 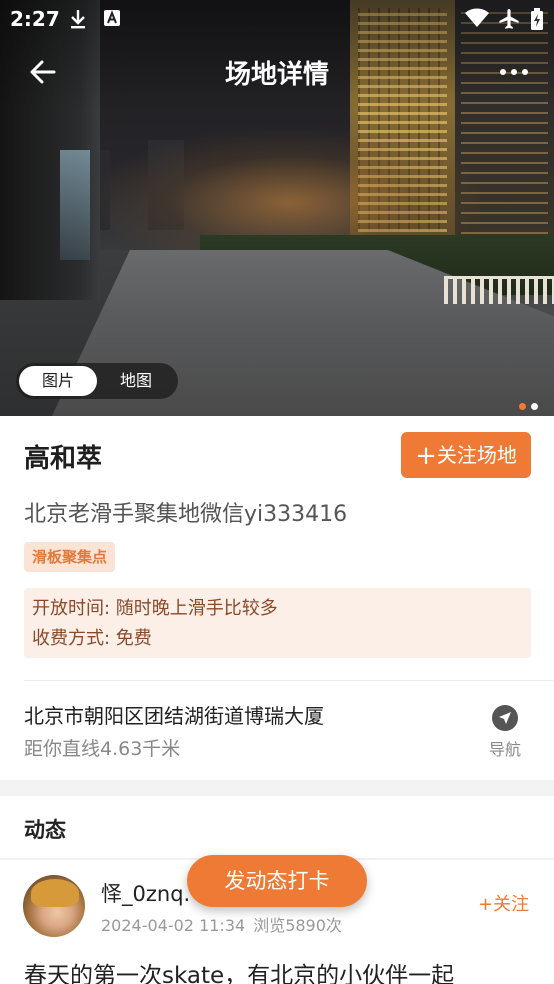 What do you see at coordinates (522, 406) in the screenshot?
I see `page-dot-active` at bounding box center [522, 406].